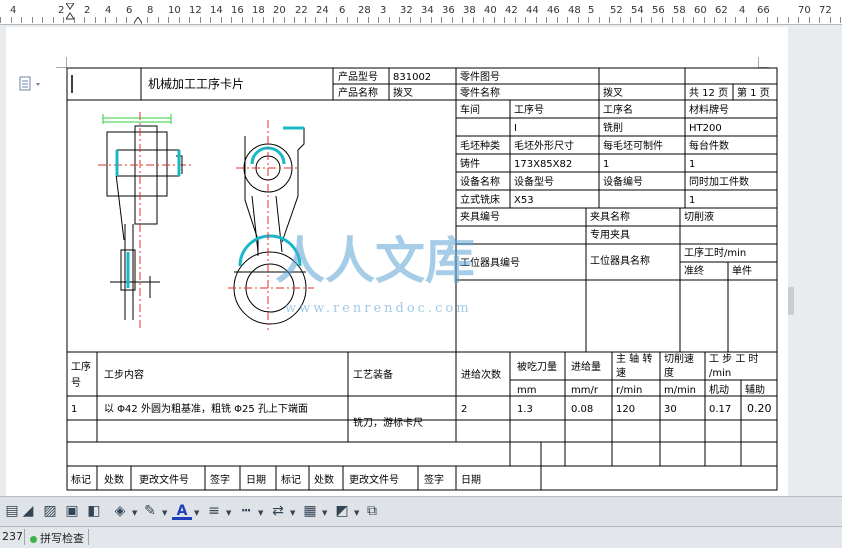 The width and height of the screenshot is (842, 548). Describe the element at coordinates (74, 409) in the screenshot. I see `step-no: 1` at that location.